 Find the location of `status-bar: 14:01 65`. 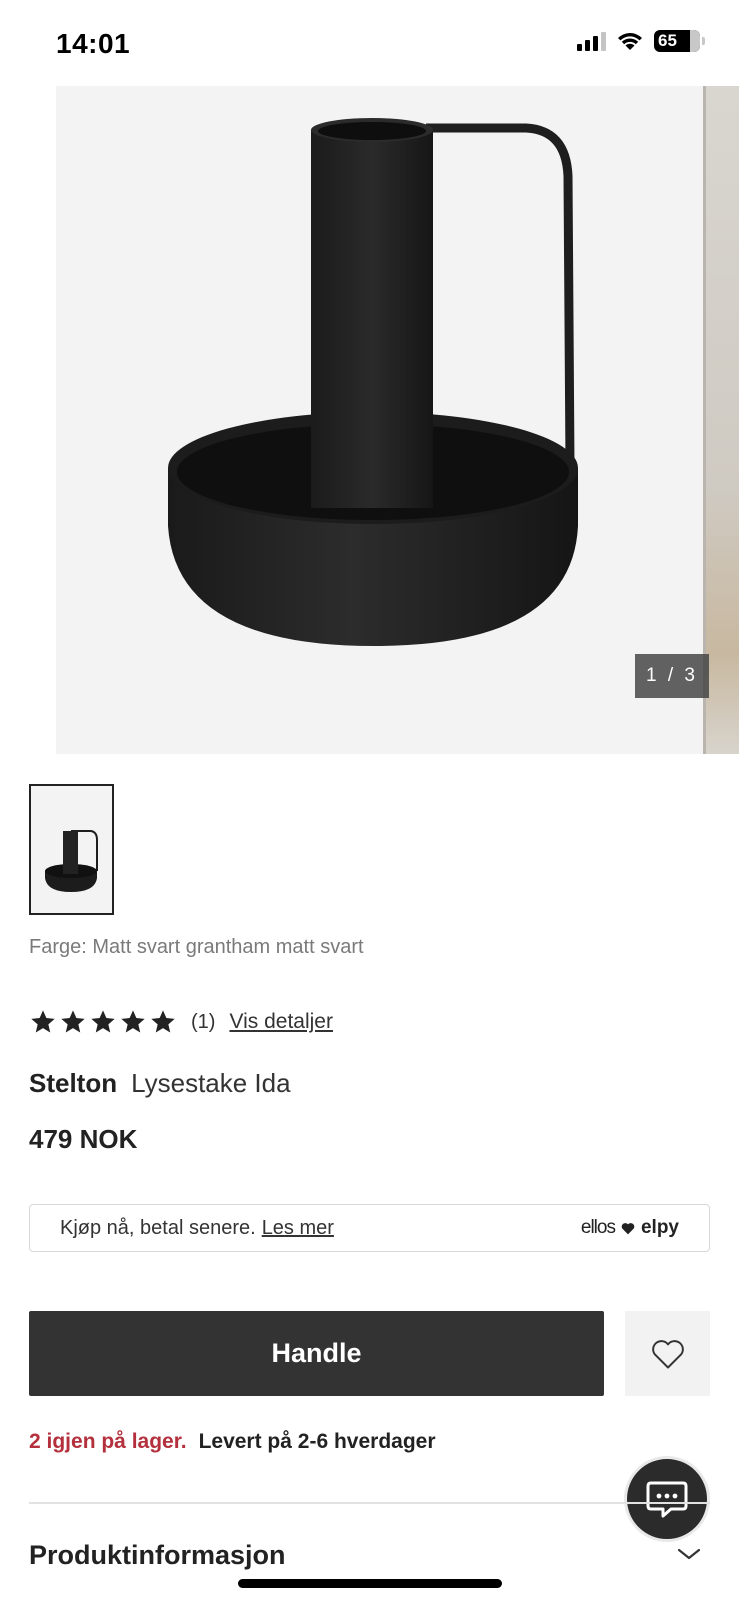

status-bar: 14:01 65 is located at coordinates (369, 42).